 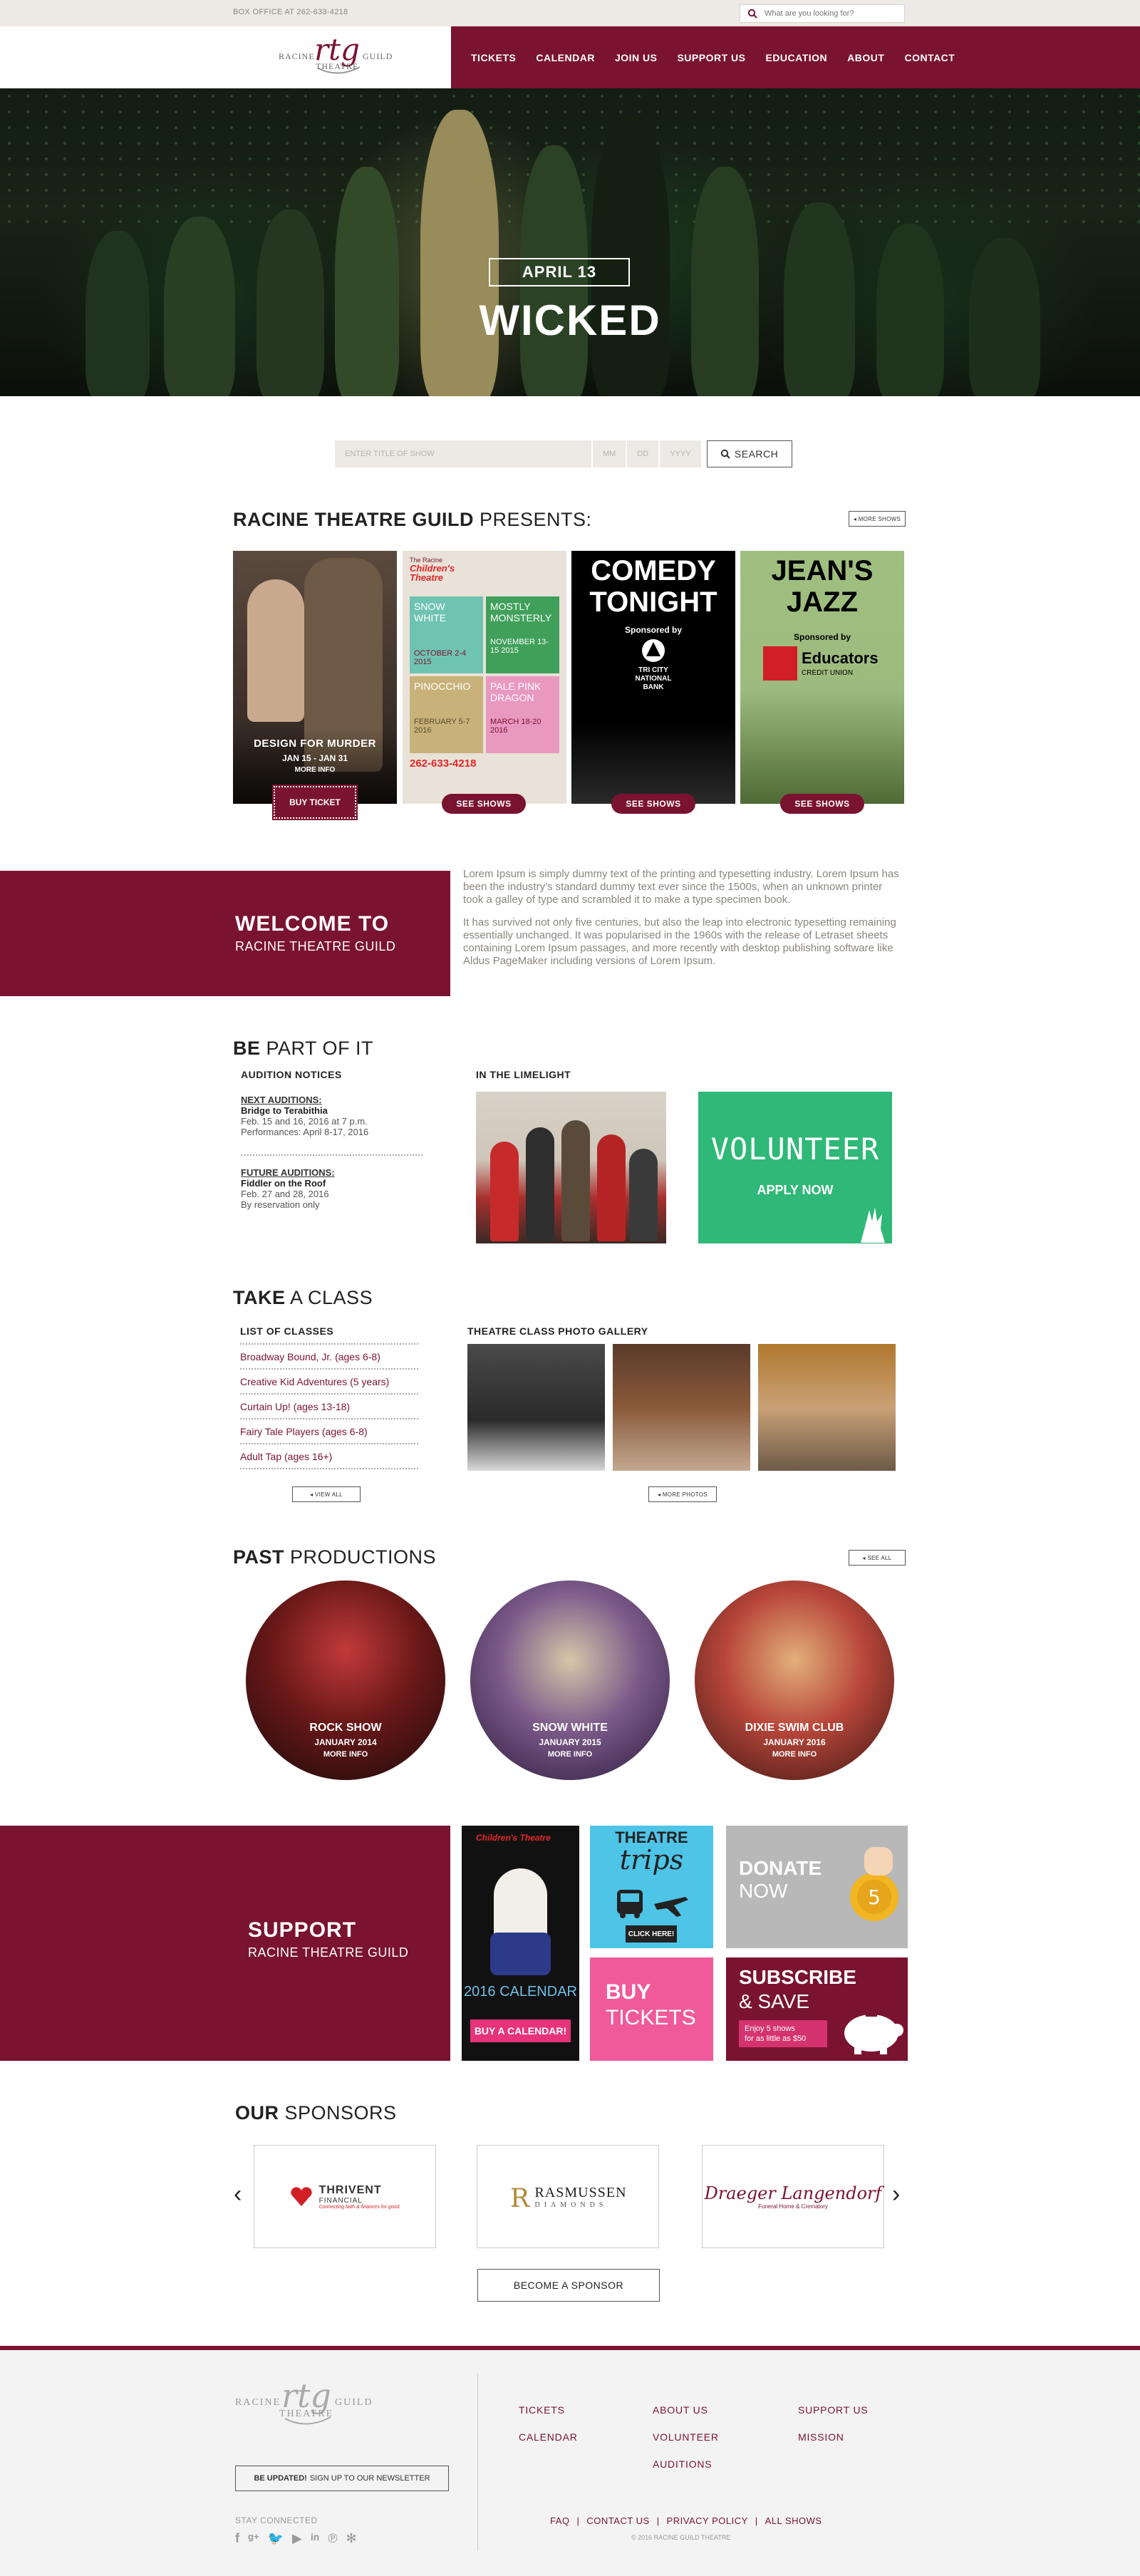 I want to click on show-search-form: ENTER TITLE OF SHOW MM DD YYYY SEARCH, so click(x=563, y=453).